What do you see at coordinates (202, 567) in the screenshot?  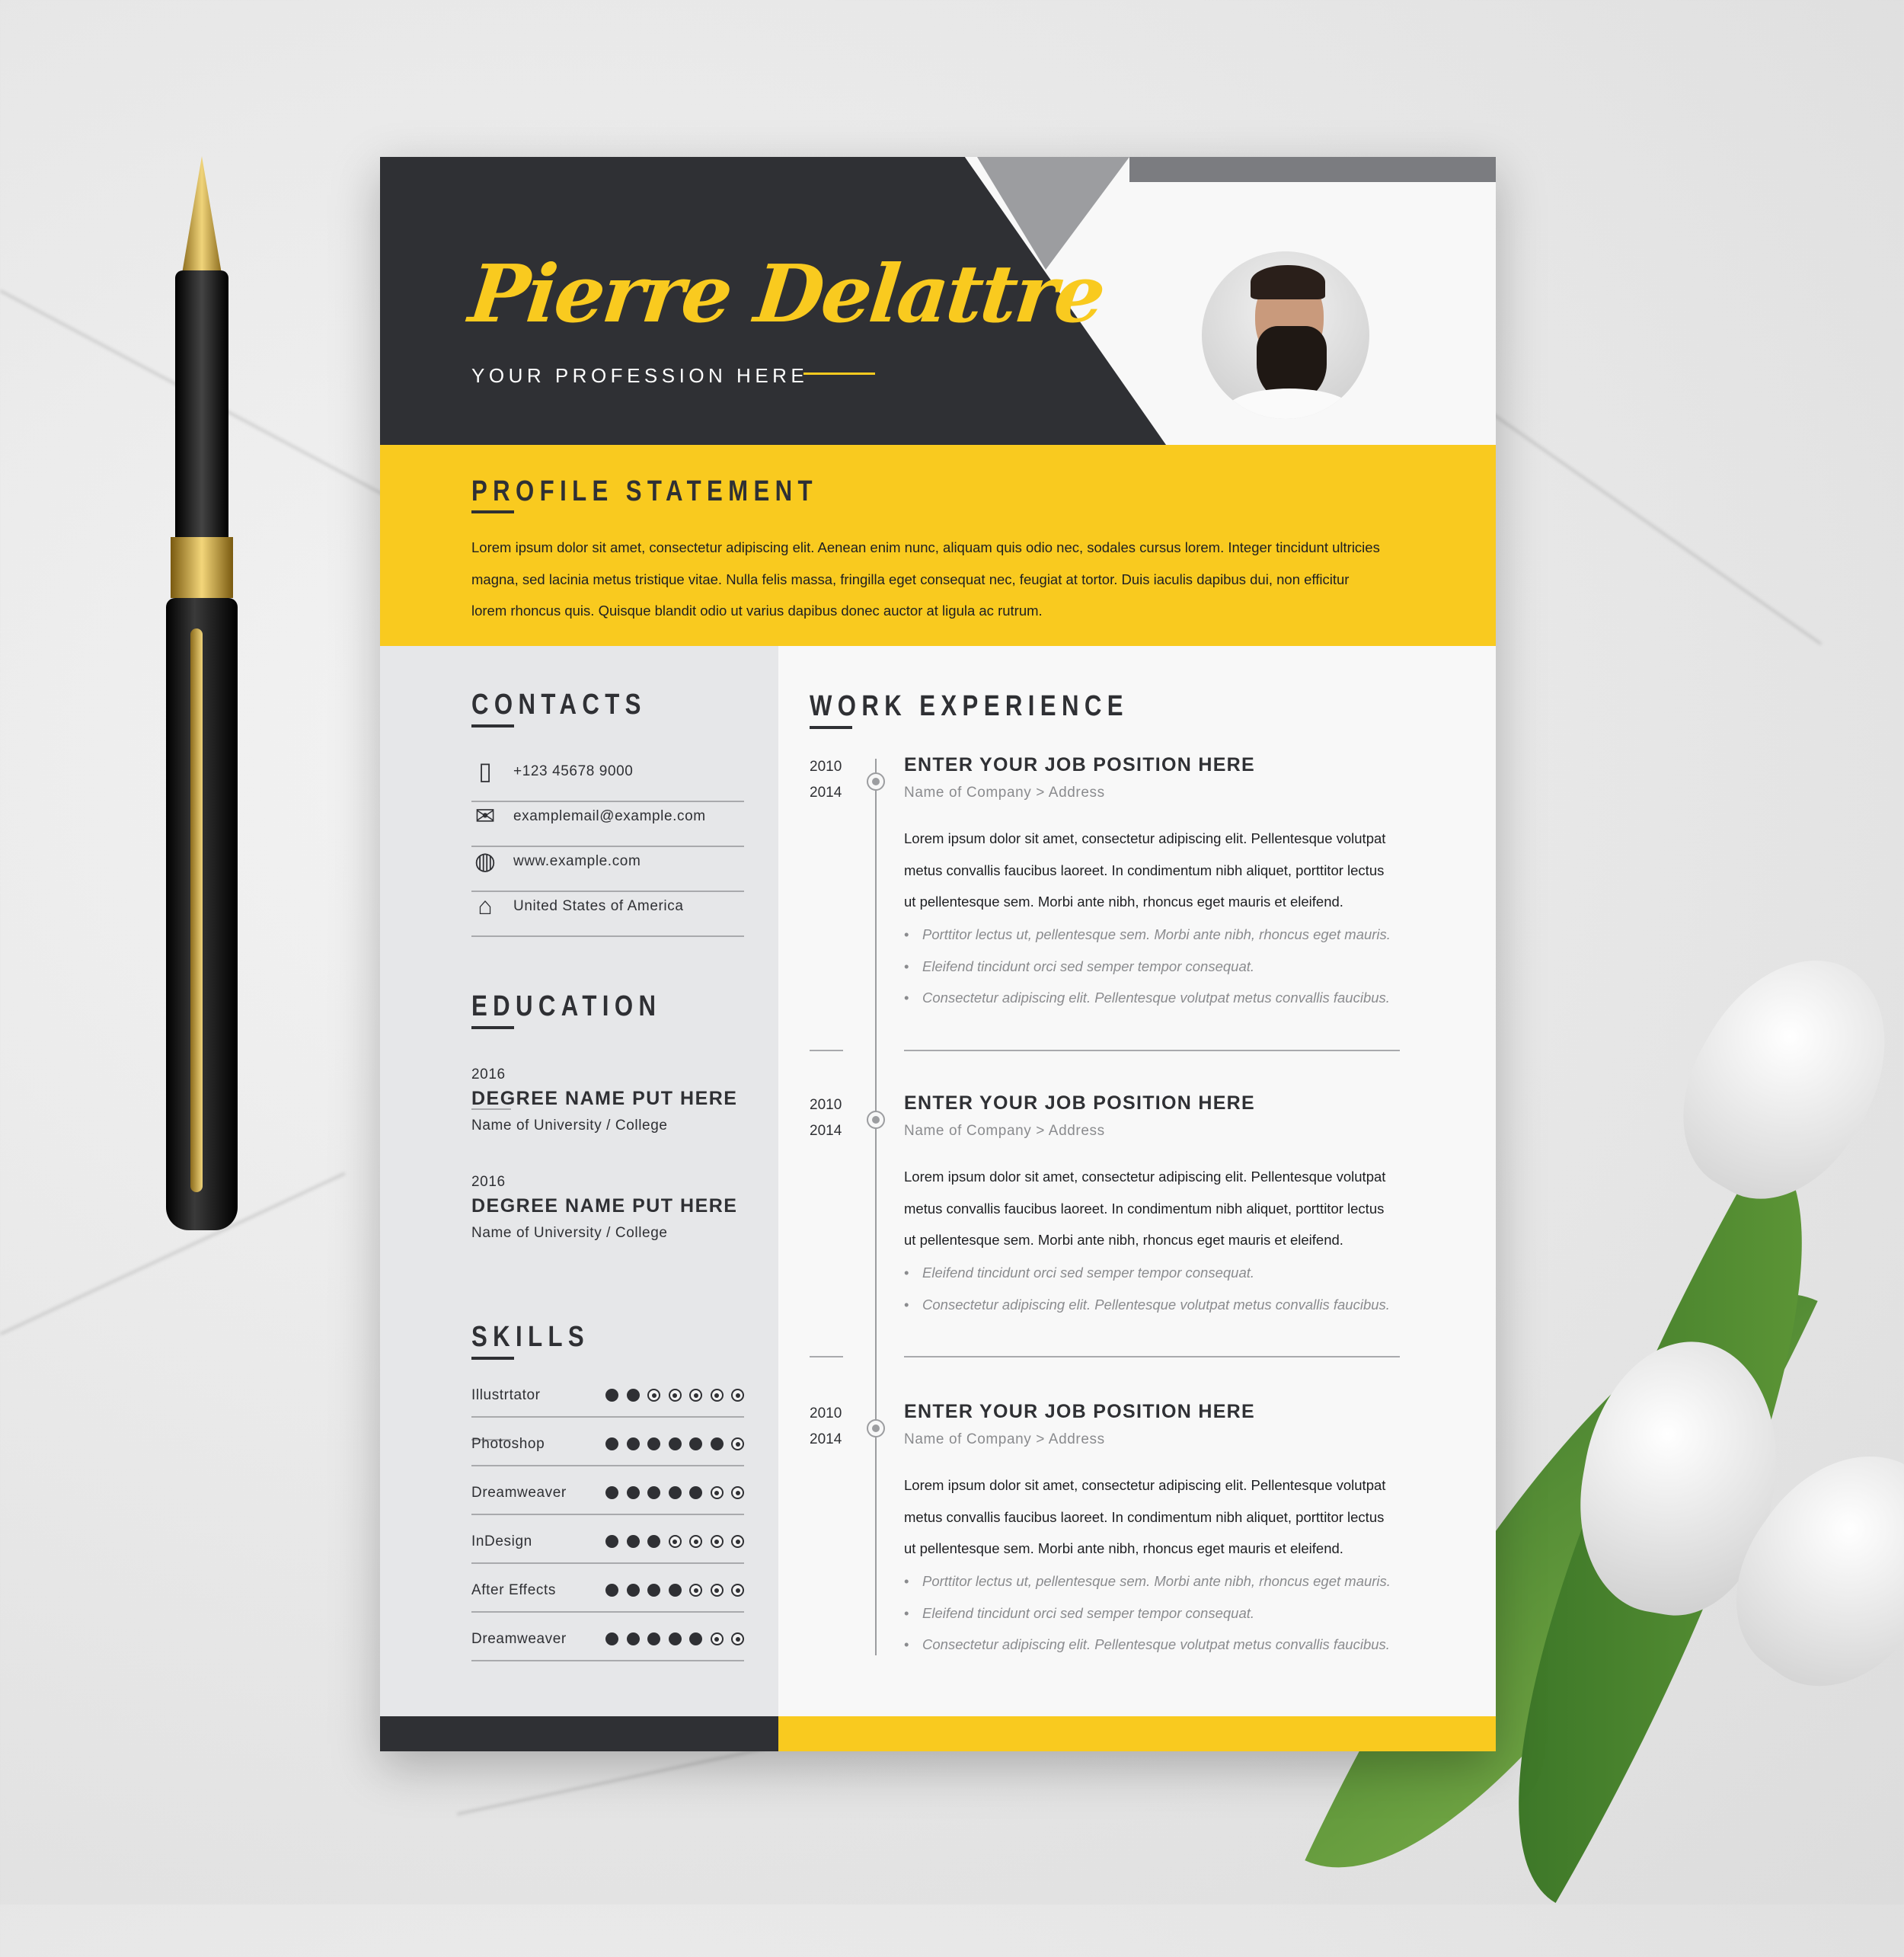 I see `pen-ring` at bounding box center [202, 567].